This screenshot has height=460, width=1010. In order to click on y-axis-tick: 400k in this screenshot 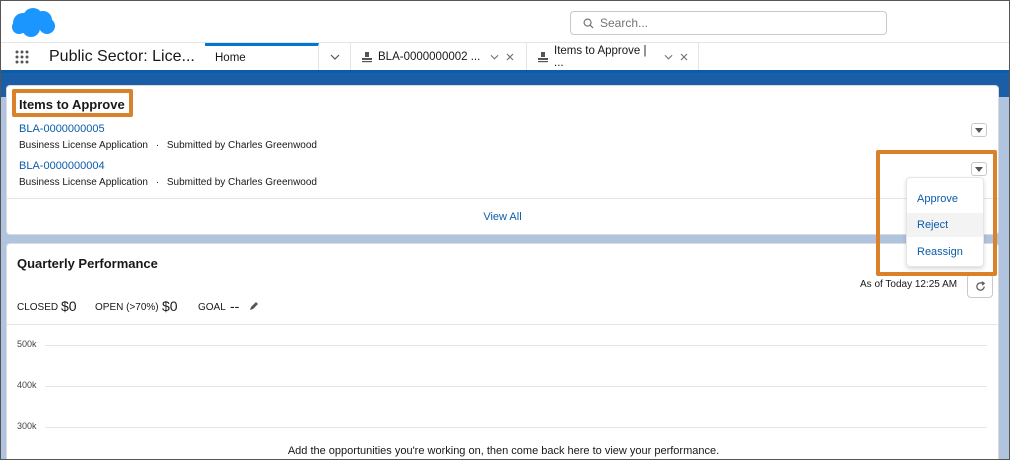, I will do `click(27, 385)`.